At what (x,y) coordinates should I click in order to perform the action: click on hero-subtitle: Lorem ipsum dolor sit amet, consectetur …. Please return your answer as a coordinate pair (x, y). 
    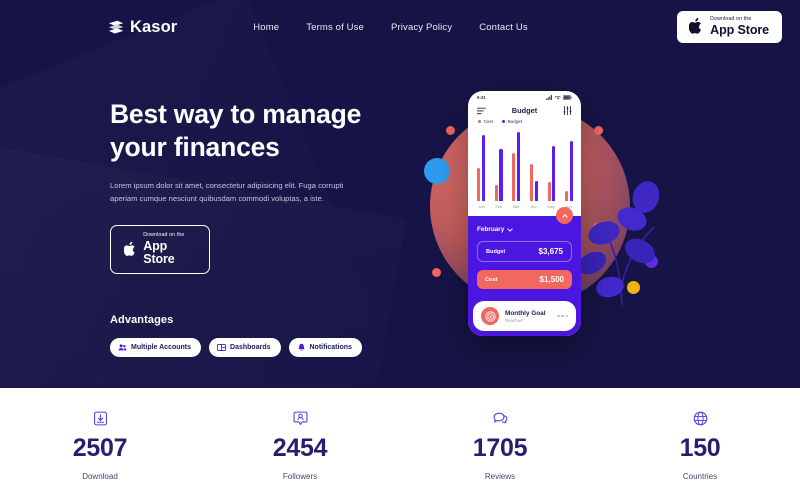
    Looking at the image, I should click on (227, 192).